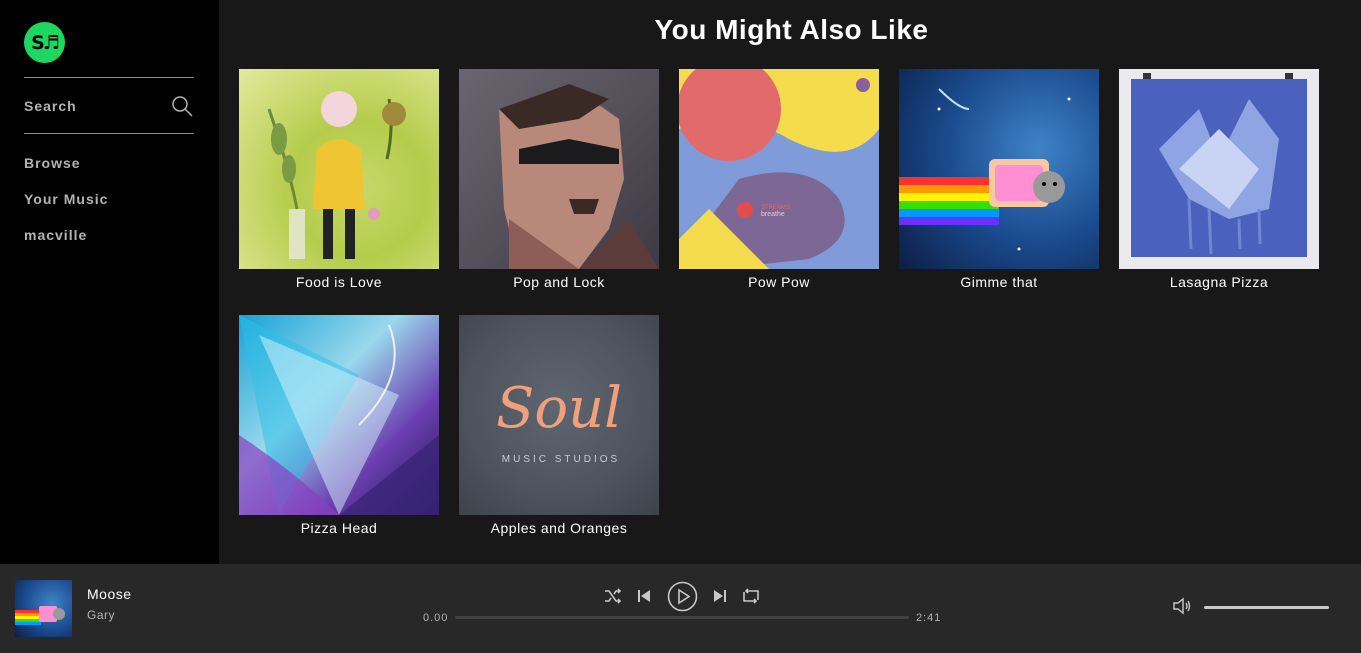  I want to click on abstract-shapes-art: STREAMS breathe, so click(779, 169).